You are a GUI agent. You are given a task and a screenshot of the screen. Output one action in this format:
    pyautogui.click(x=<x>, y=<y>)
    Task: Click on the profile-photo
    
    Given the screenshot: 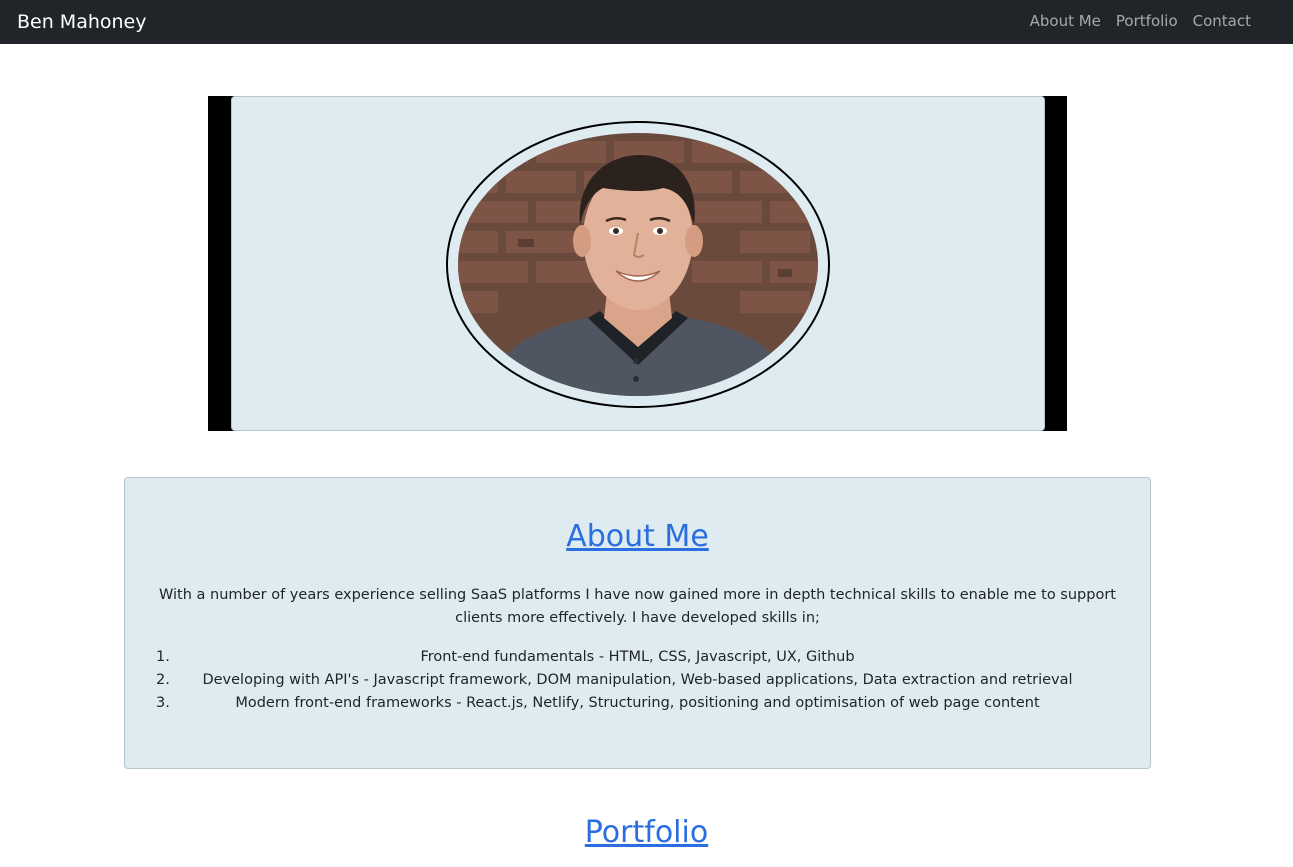 What is the action you would take?
    pyautogui.click(x=638, y=264)
    